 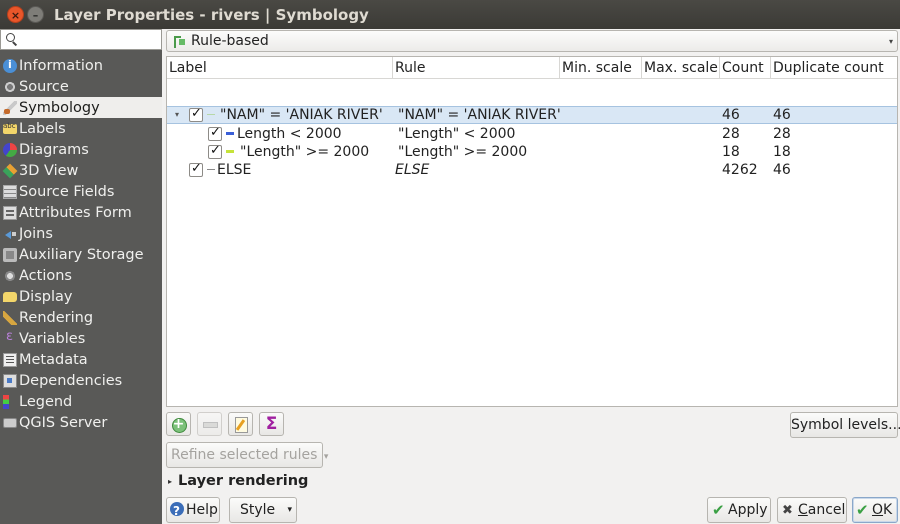 I want to click on rule-expression: "NAM" = 'ANIAK RIVER', so click(x=479, y=115).